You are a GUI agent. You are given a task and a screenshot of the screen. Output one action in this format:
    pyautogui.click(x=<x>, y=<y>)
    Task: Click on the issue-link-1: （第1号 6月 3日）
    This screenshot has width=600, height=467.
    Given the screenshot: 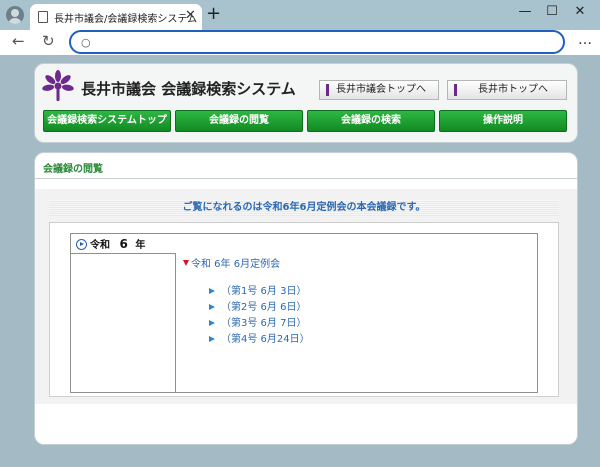 What is the action you would take?
    pyautogui.click(x=257, y=289)
    